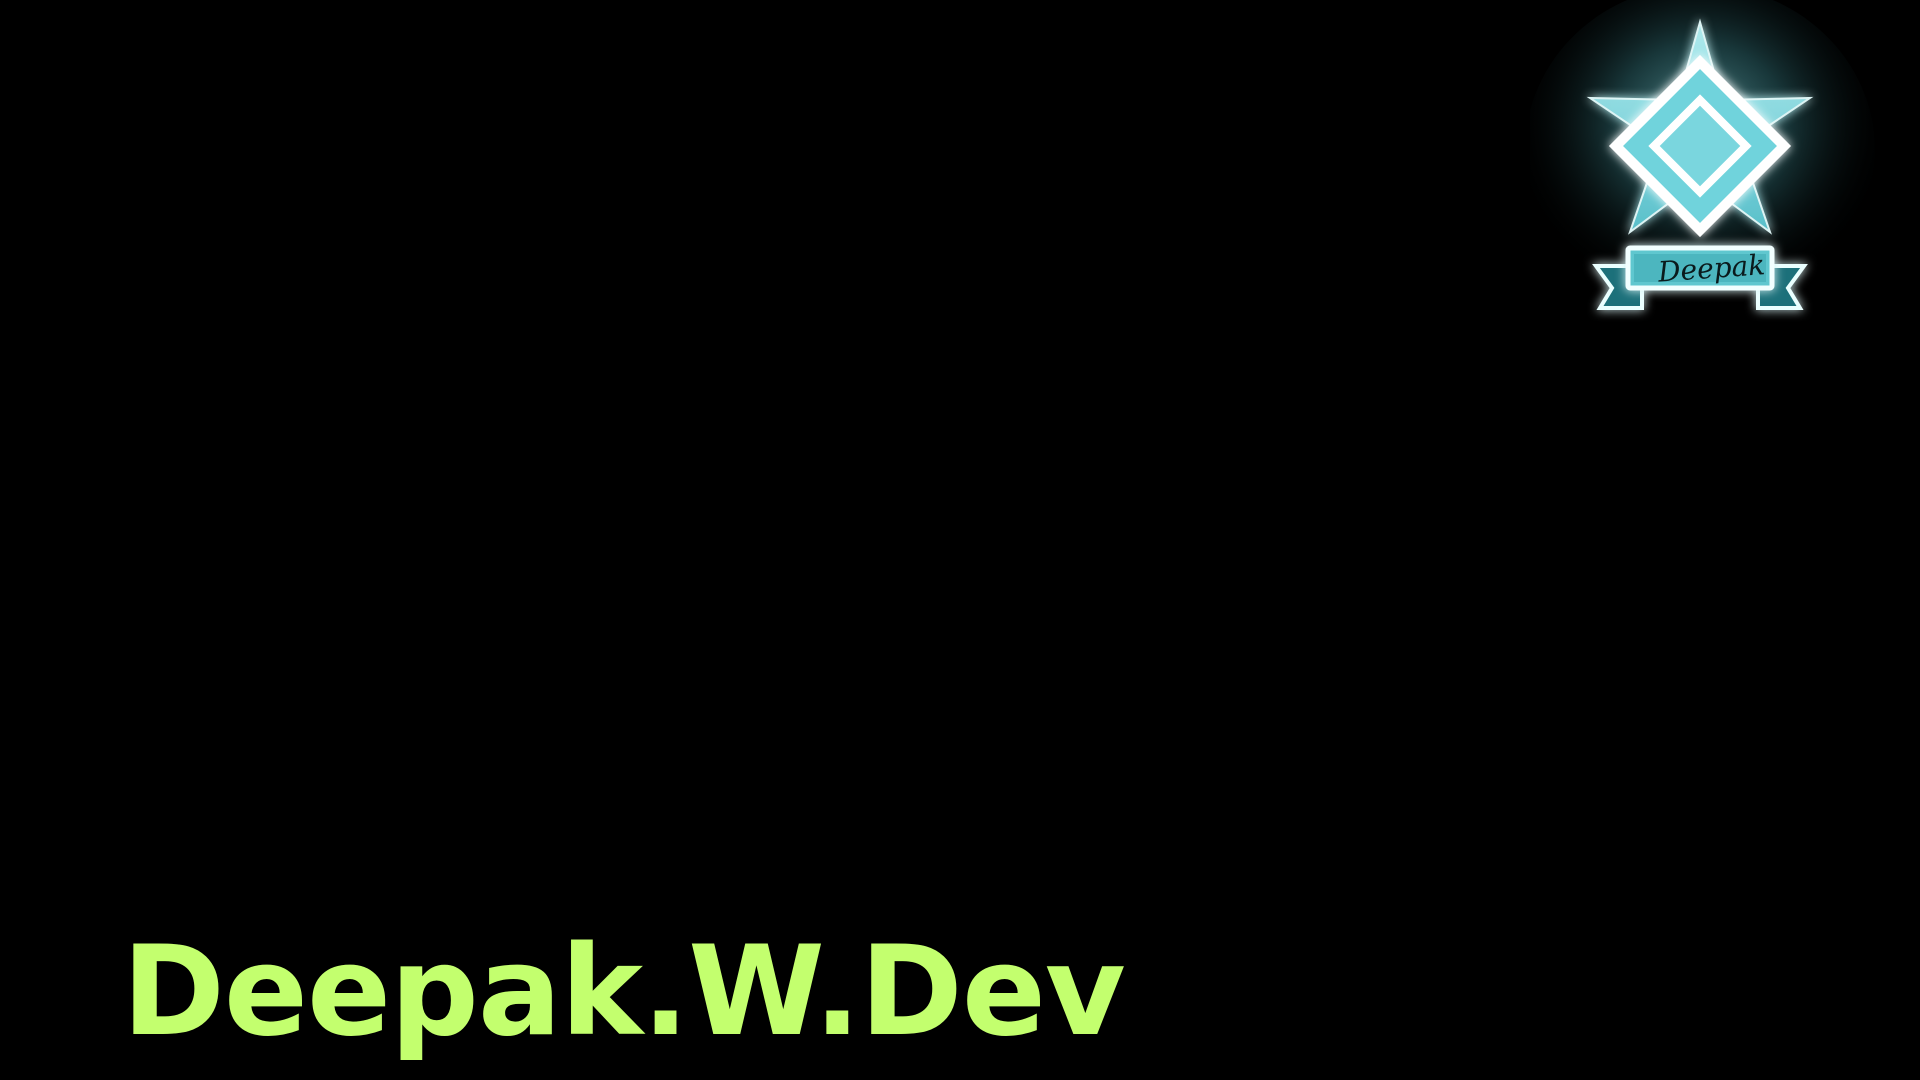 This screenshot has height=1080, width=1920. I want to click on star-diamond-emblem-icon, so click(1702, 157).